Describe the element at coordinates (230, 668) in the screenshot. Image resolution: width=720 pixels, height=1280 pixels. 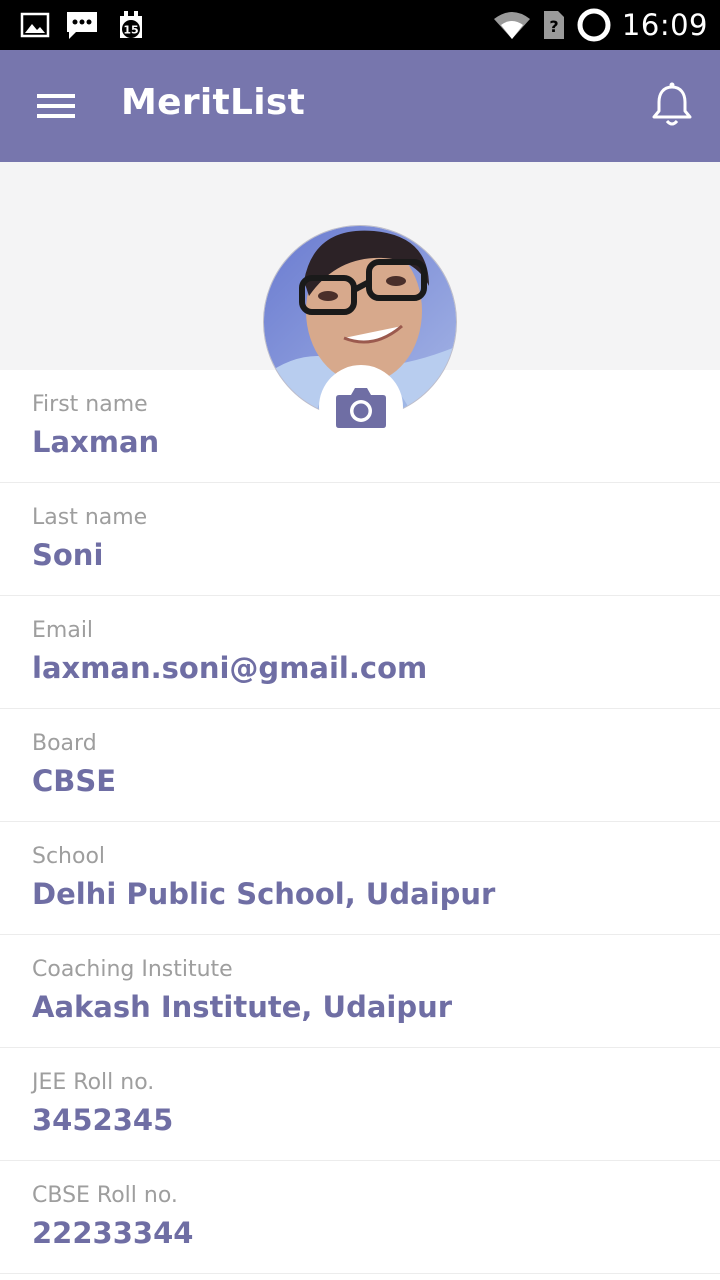
I see `field-value: laxman.soni@gmail.com` at that location.